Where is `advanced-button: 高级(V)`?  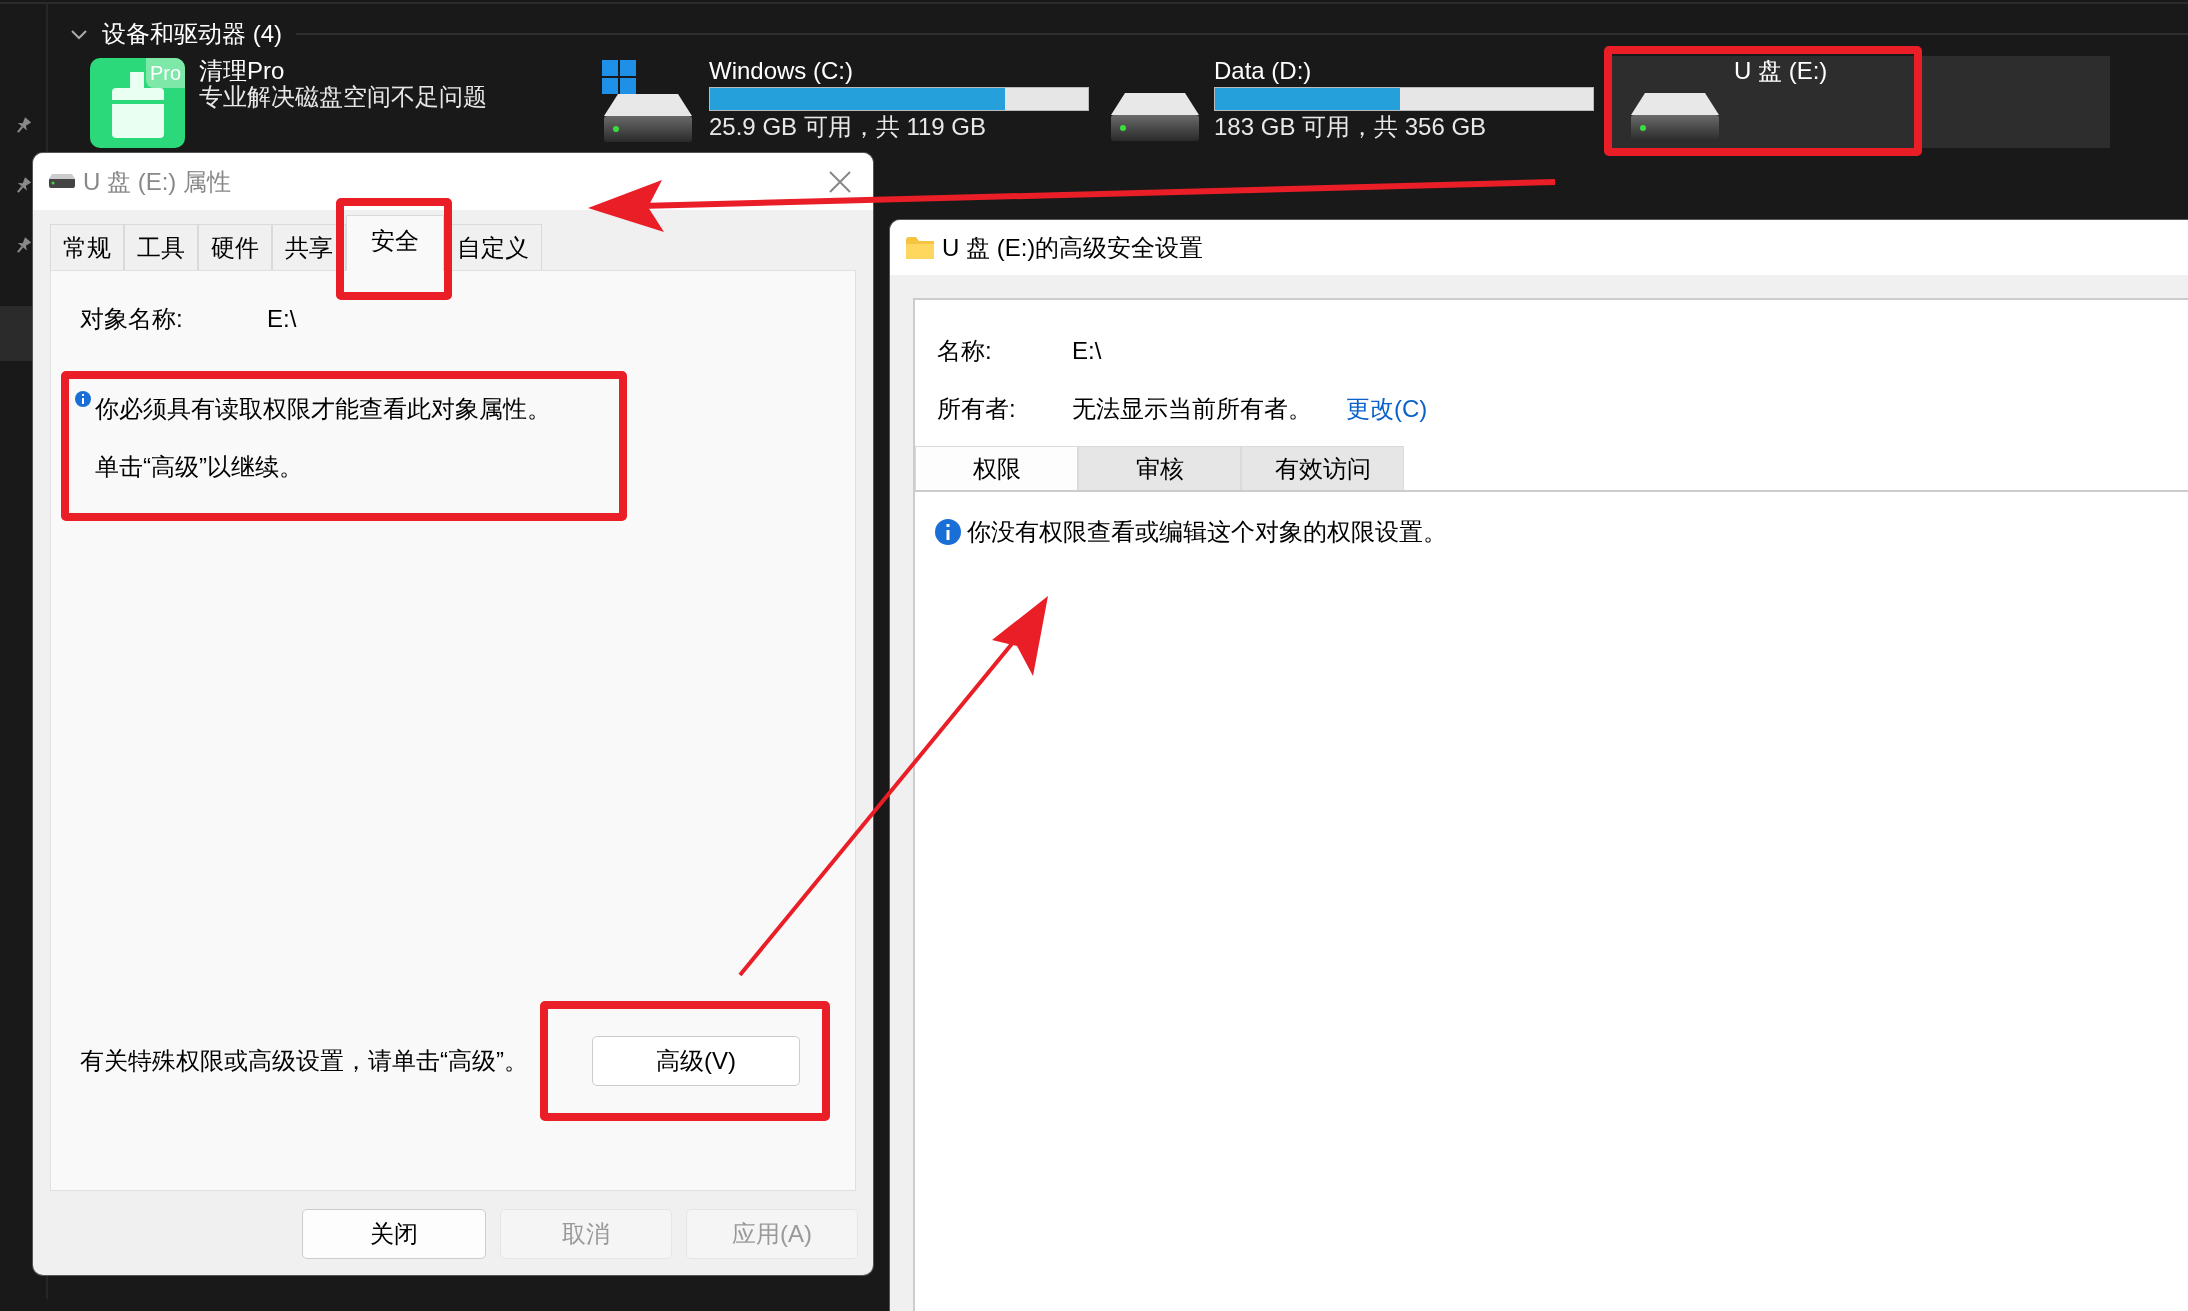
advanced-button: 高级(V) is located at coordinates (696, 1061).